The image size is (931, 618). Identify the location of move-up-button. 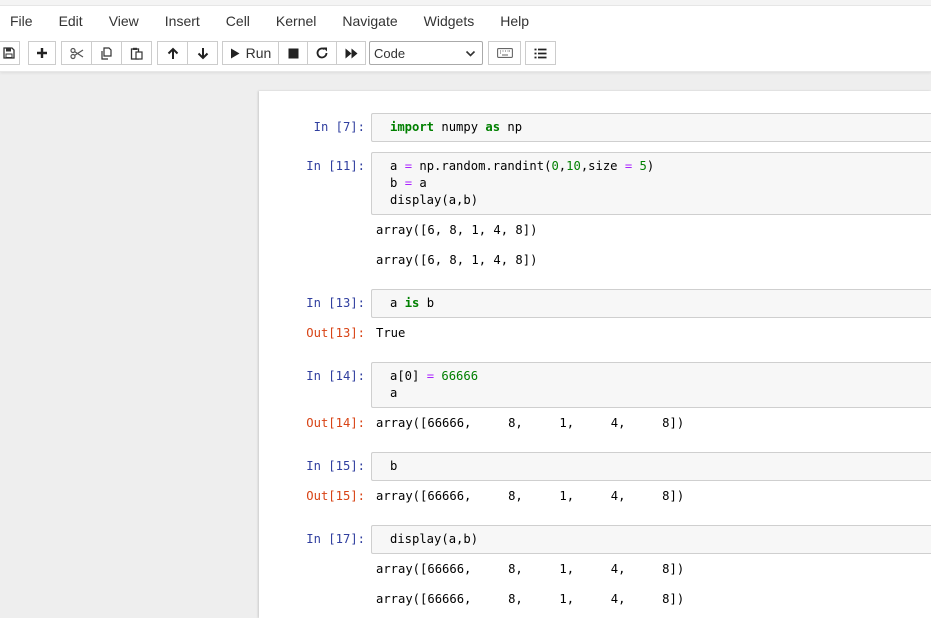
(172, 53).